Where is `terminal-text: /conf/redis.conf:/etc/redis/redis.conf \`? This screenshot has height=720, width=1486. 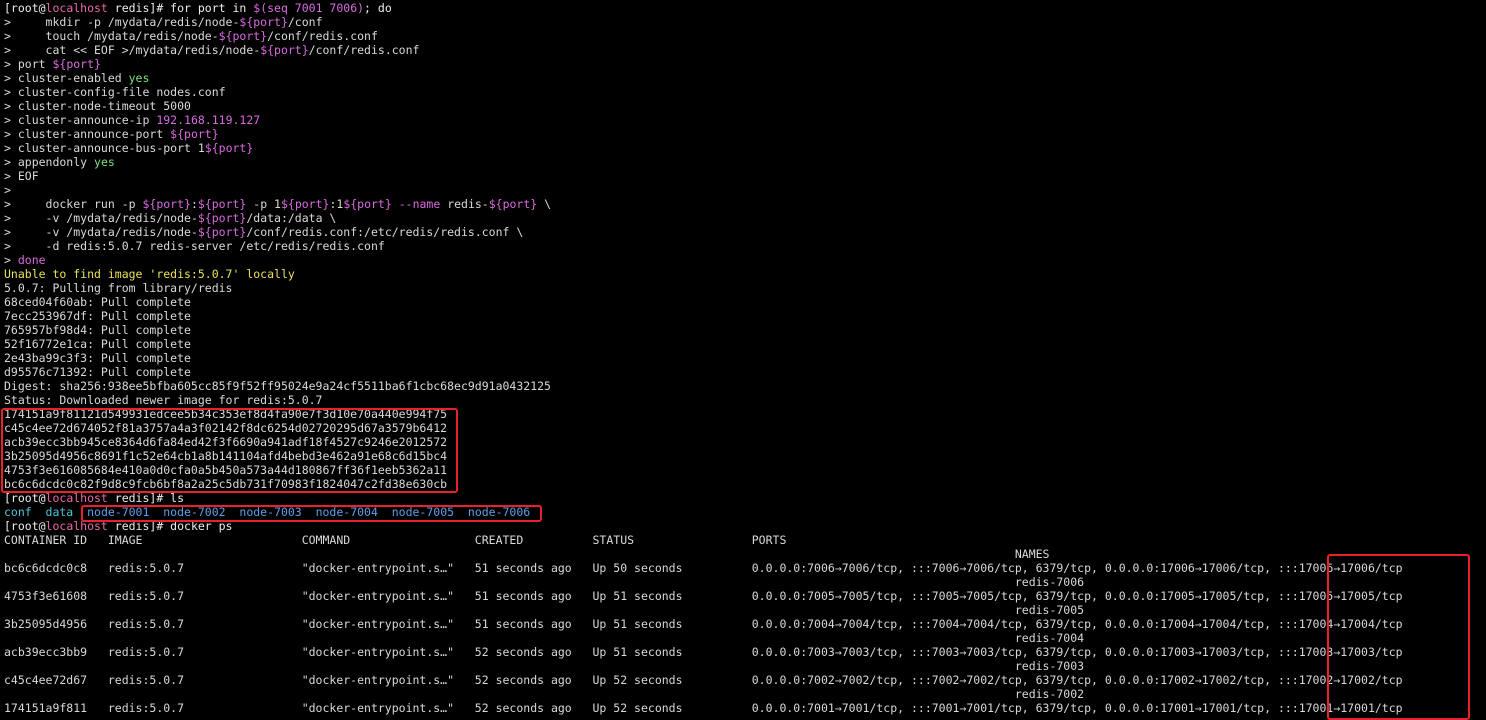 terminal-text: /conf/redis.conf:/etc/redis/redis.conf \ is located at coordinates (385, 232).